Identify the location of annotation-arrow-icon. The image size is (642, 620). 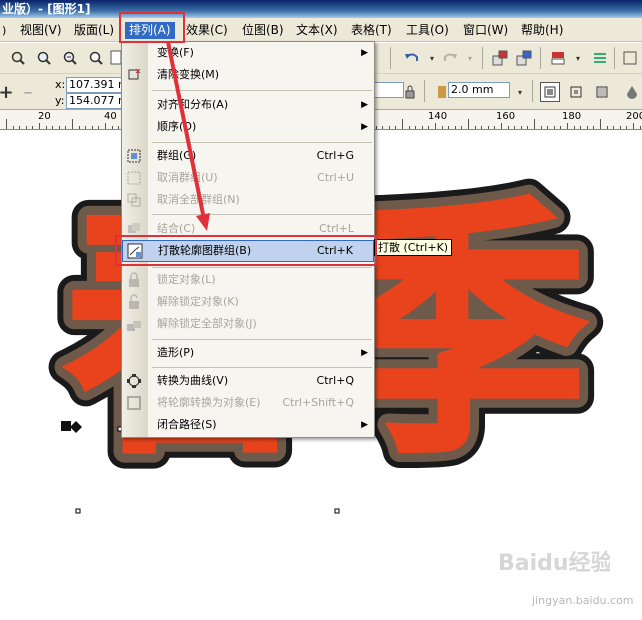
(188, 136).